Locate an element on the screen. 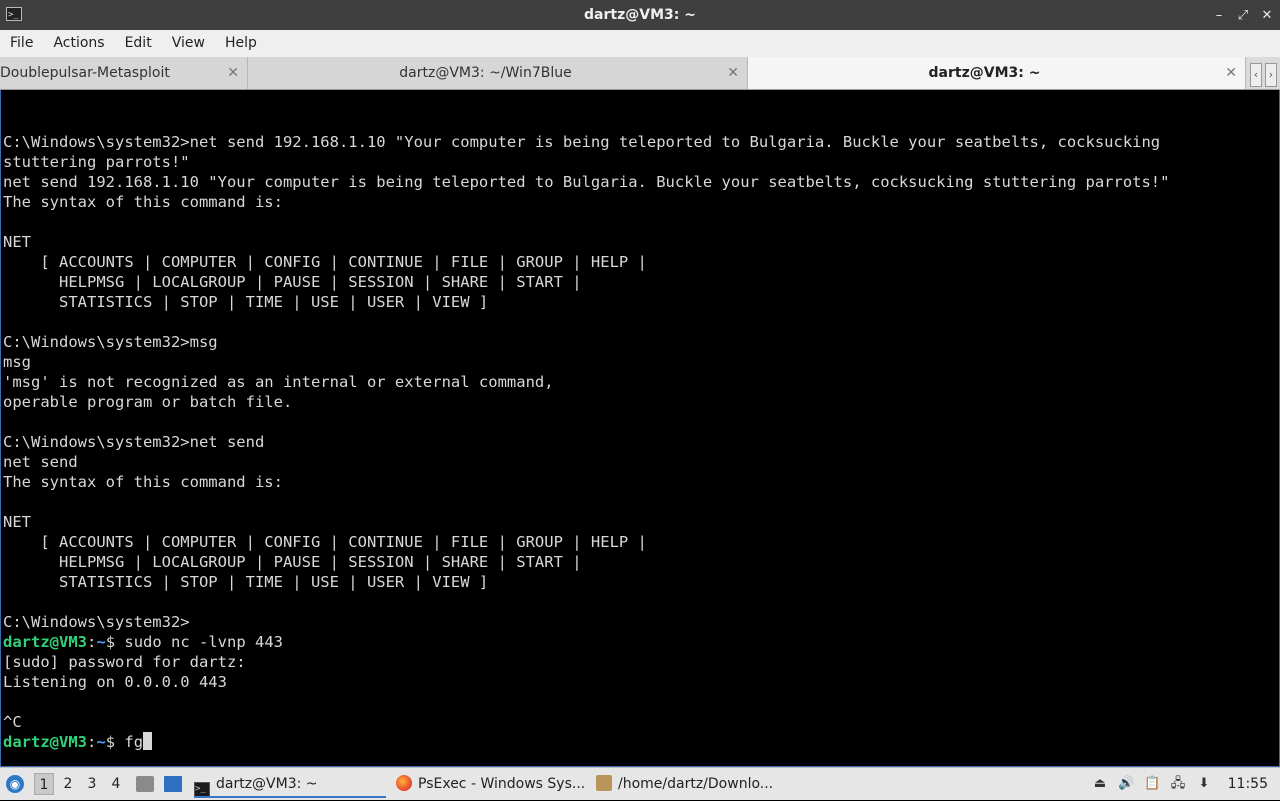  tab-home: dartz@VM3: ~ ✕ is located at coordinates (997, 73).